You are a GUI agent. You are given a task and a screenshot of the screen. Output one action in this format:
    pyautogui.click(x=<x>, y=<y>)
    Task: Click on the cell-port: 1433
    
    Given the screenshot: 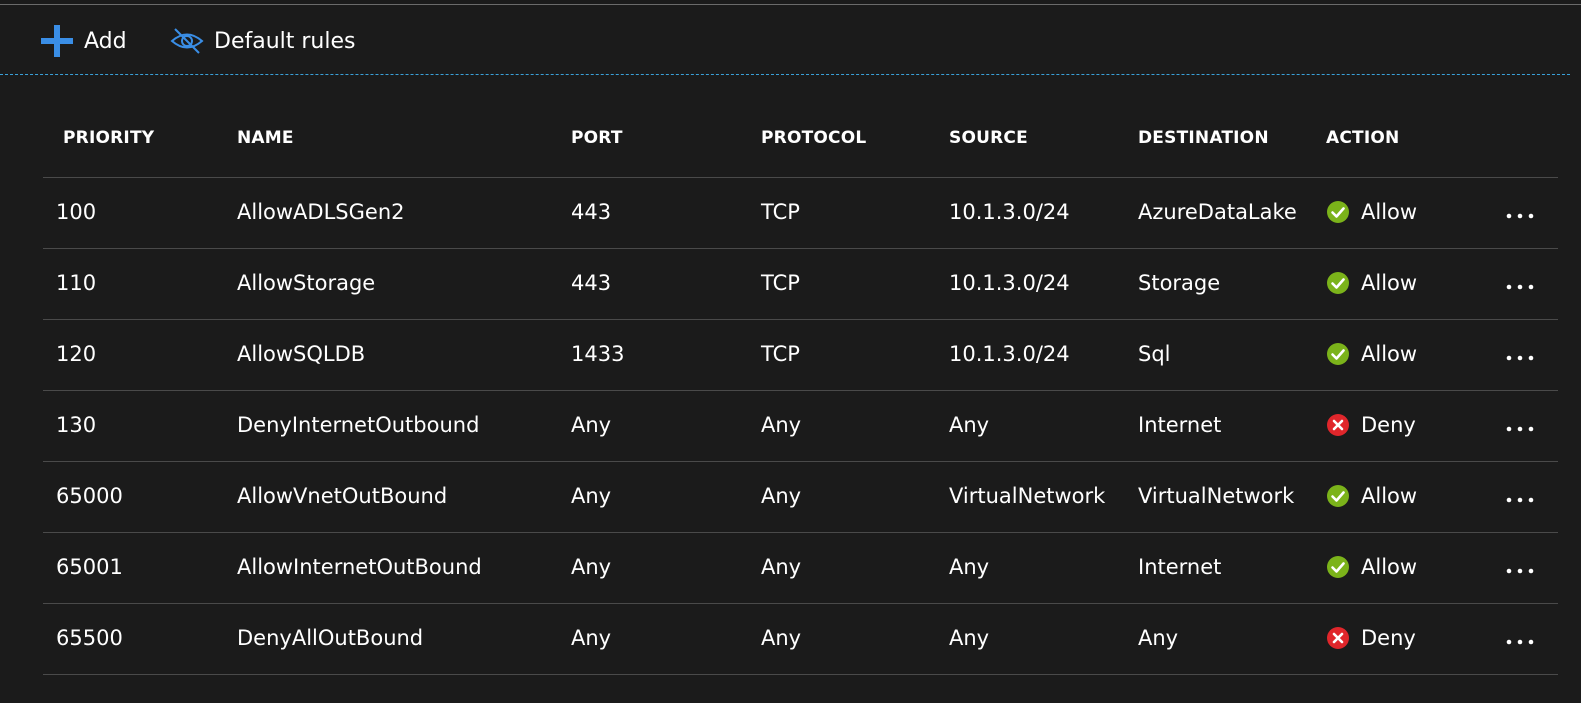 What is the action you would take?
    pyautogui.click(x=598, y=354)
    